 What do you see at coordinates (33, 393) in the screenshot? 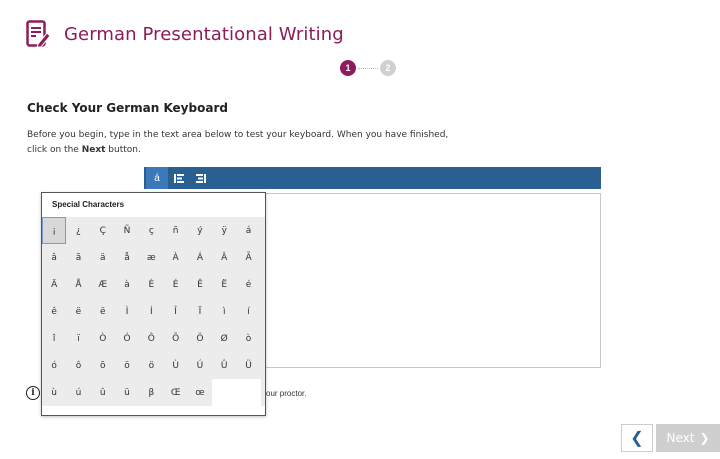
I see `info-icon: i` at bounding box center [33, 393].